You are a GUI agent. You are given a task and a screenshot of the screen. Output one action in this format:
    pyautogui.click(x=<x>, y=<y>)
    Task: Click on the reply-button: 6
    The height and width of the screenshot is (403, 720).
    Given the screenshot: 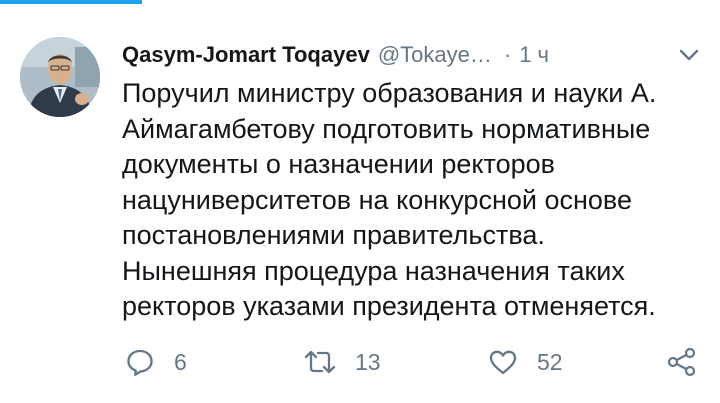 What is the action you would take?
    pyautogui.click(x=155, y=362)
    